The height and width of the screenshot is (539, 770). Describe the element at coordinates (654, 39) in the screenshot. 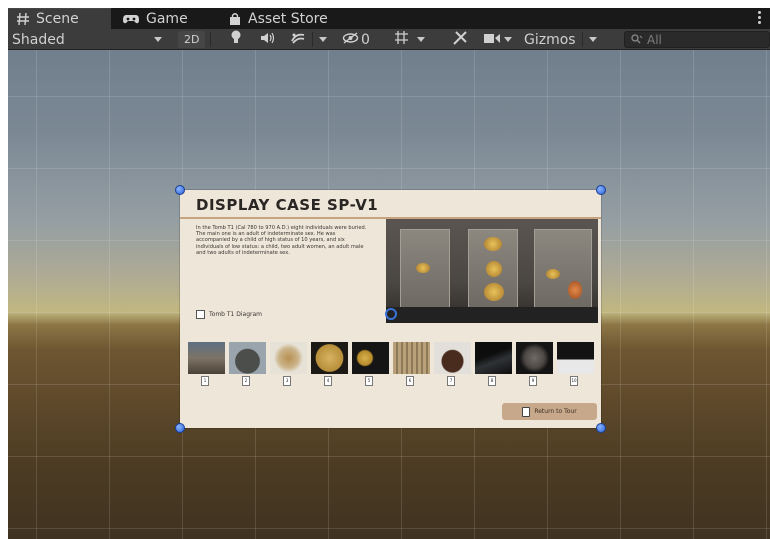

I see `search-placeholder: All` at that location.